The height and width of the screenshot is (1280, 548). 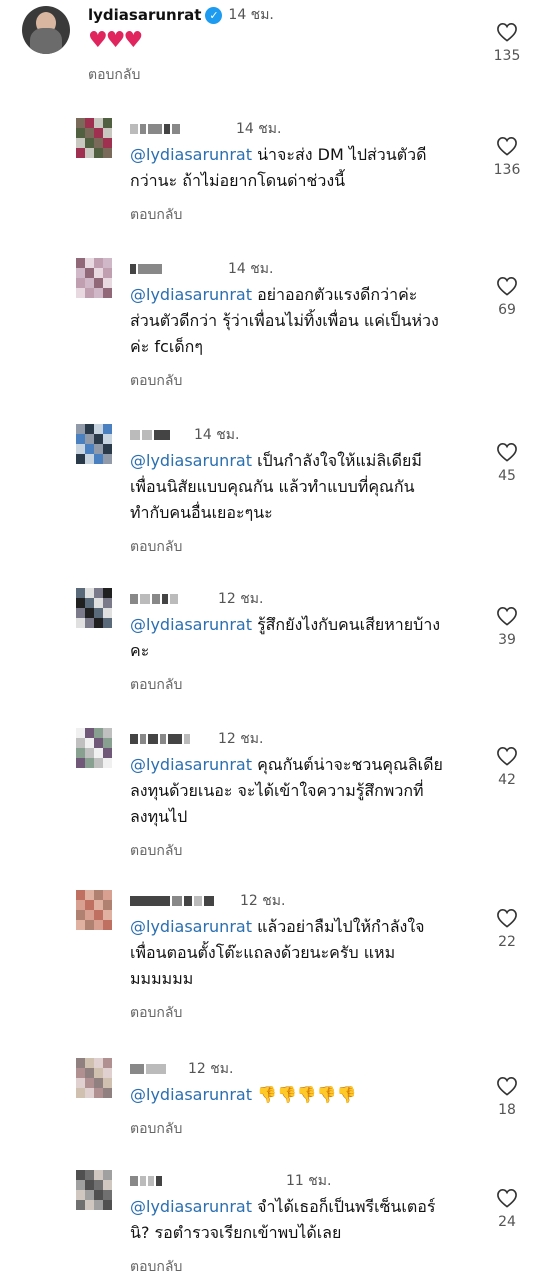 I want to click on like-button: 39, so click(x=507, y=627).